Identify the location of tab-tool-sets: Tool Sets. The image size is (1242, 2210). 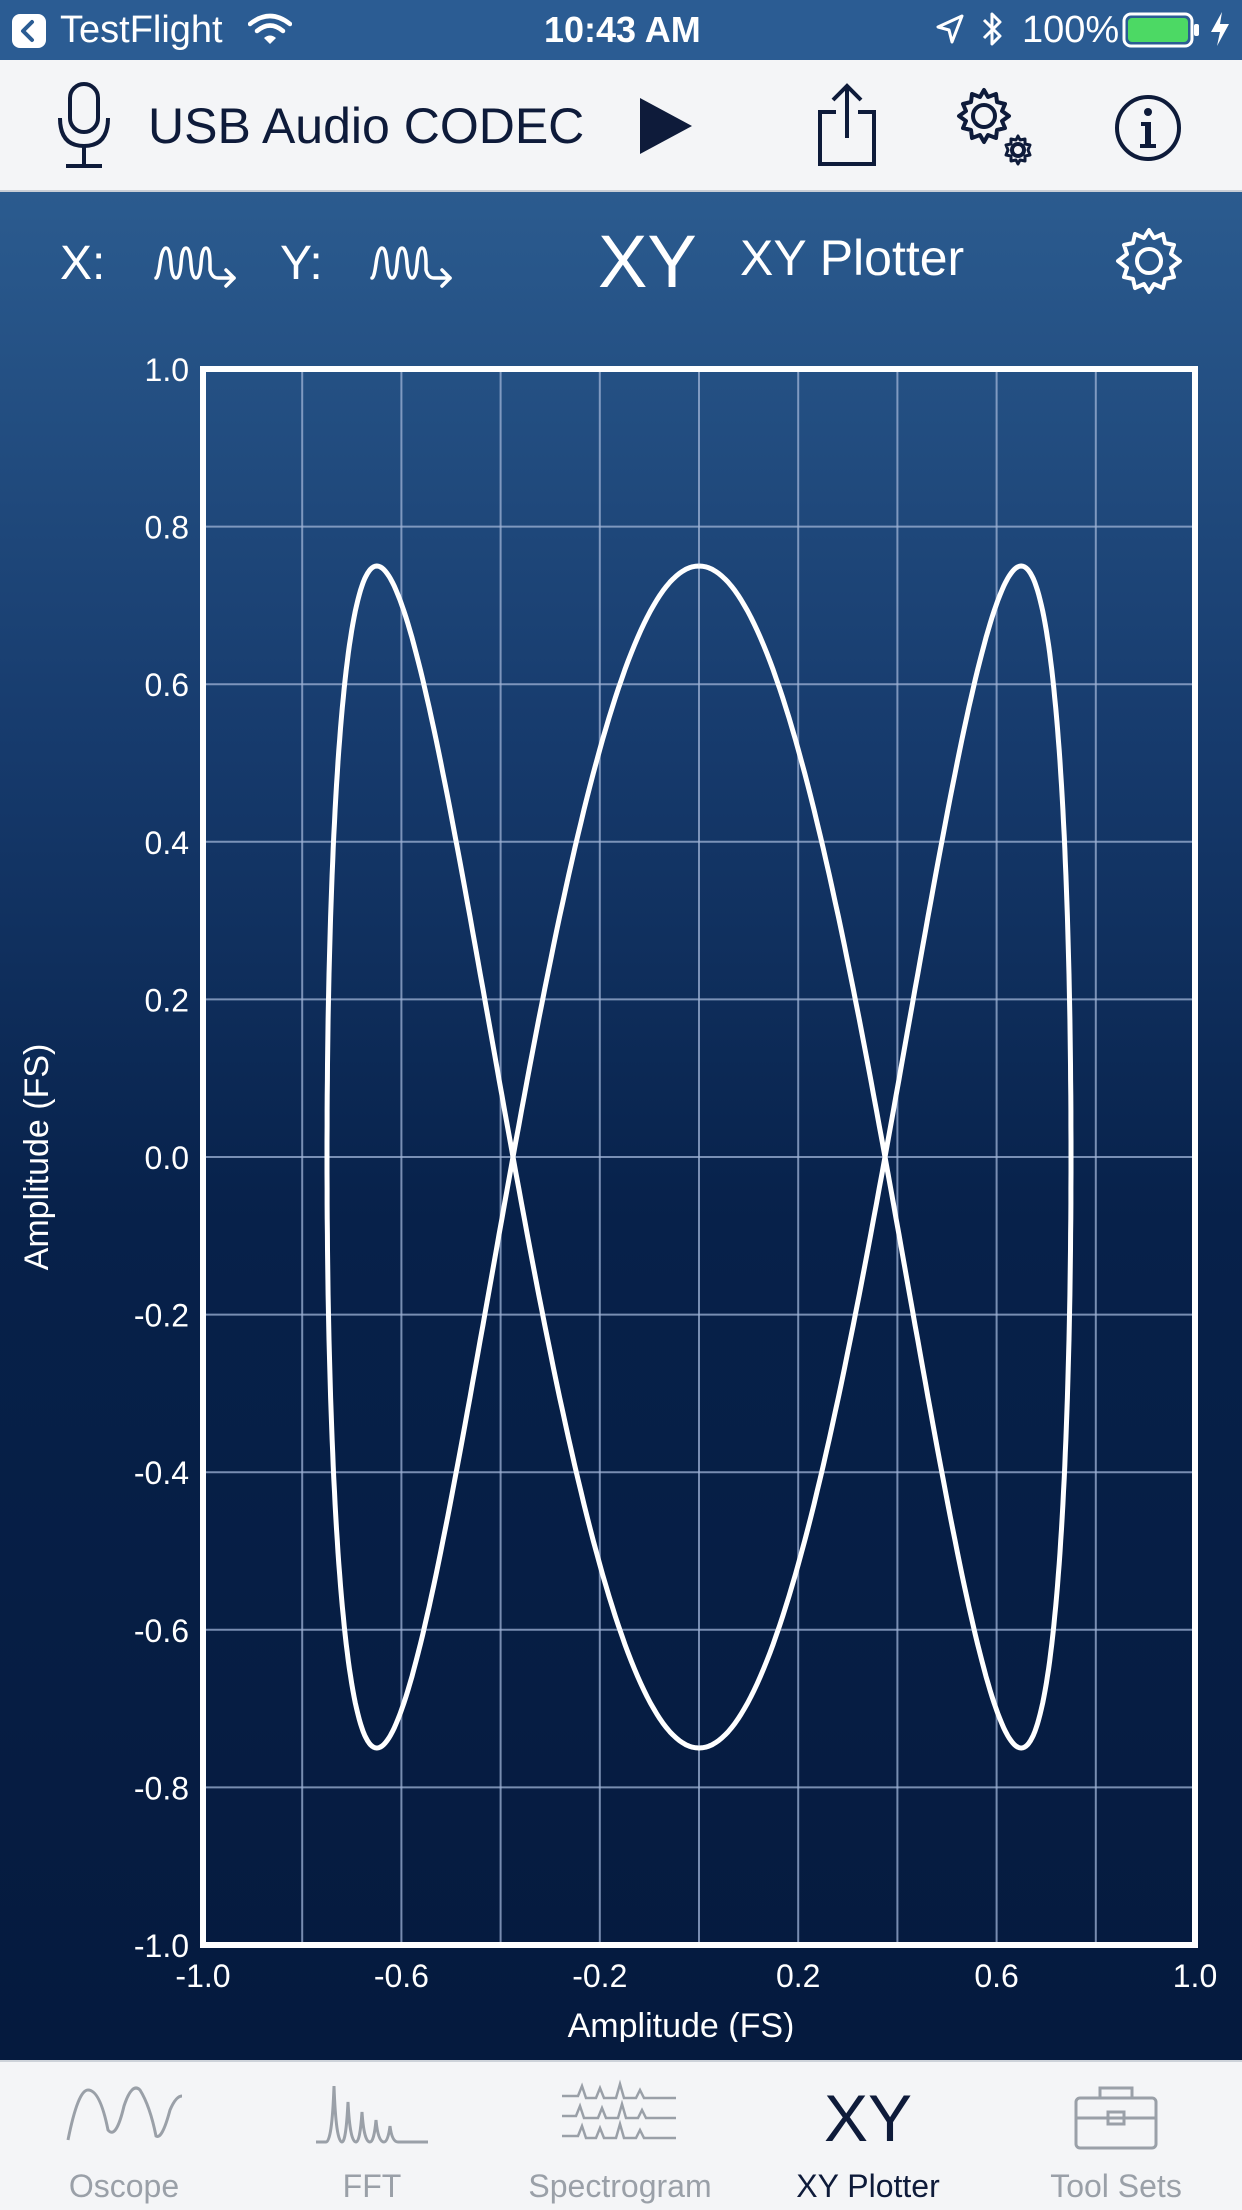
(1116, 2136).